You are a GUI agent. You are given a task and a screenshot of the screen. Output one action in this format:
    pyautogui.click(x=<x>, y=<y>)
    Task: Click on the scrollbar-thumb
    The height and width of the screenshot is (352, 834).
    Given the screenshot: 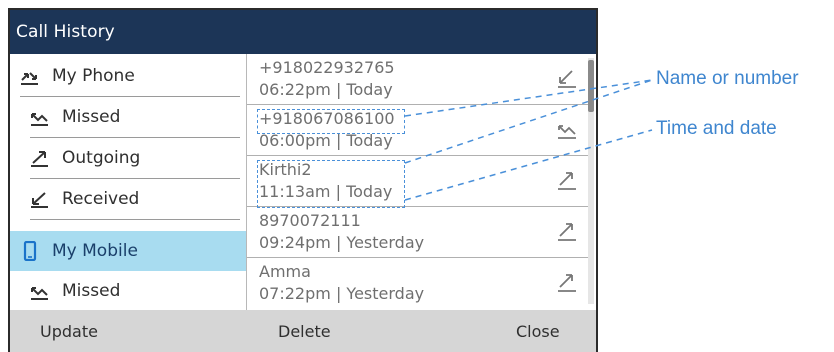 What is the action you would take?
    pyautogui.click(x=591, y=86)
    